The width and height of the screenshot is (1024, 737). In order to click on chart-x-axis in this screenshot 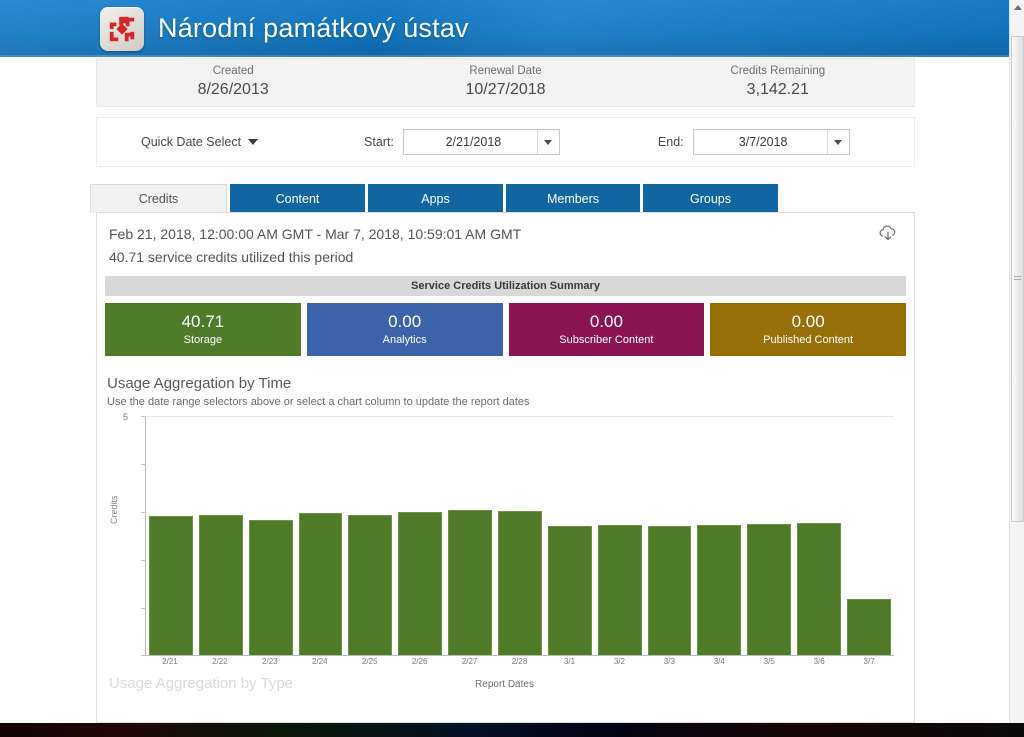, I will do `click(519, 655)`.